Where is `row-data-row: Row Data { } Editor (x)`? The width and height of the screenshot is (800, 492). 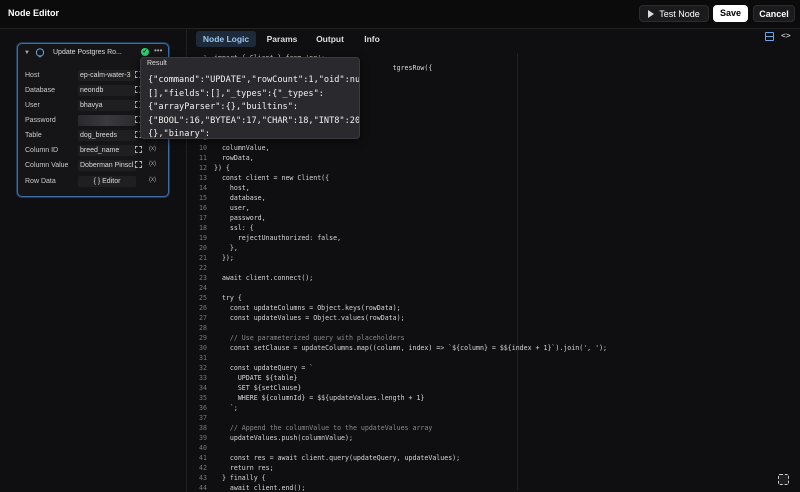
row-data-row: Row Data { } Editor (x) is located at coordinates (95, 182).